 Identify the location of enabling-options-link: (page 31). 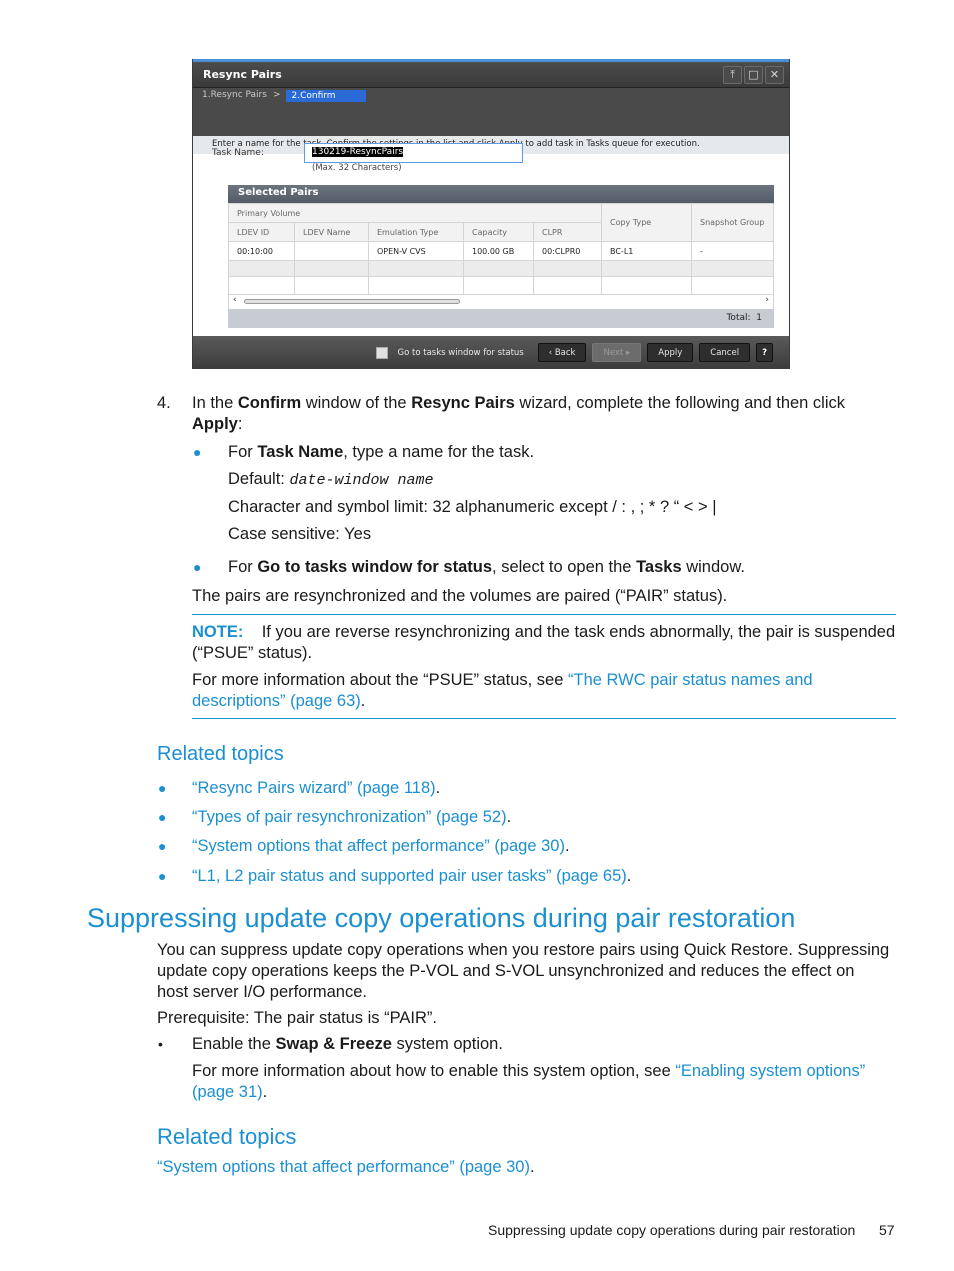
(227, 1092).